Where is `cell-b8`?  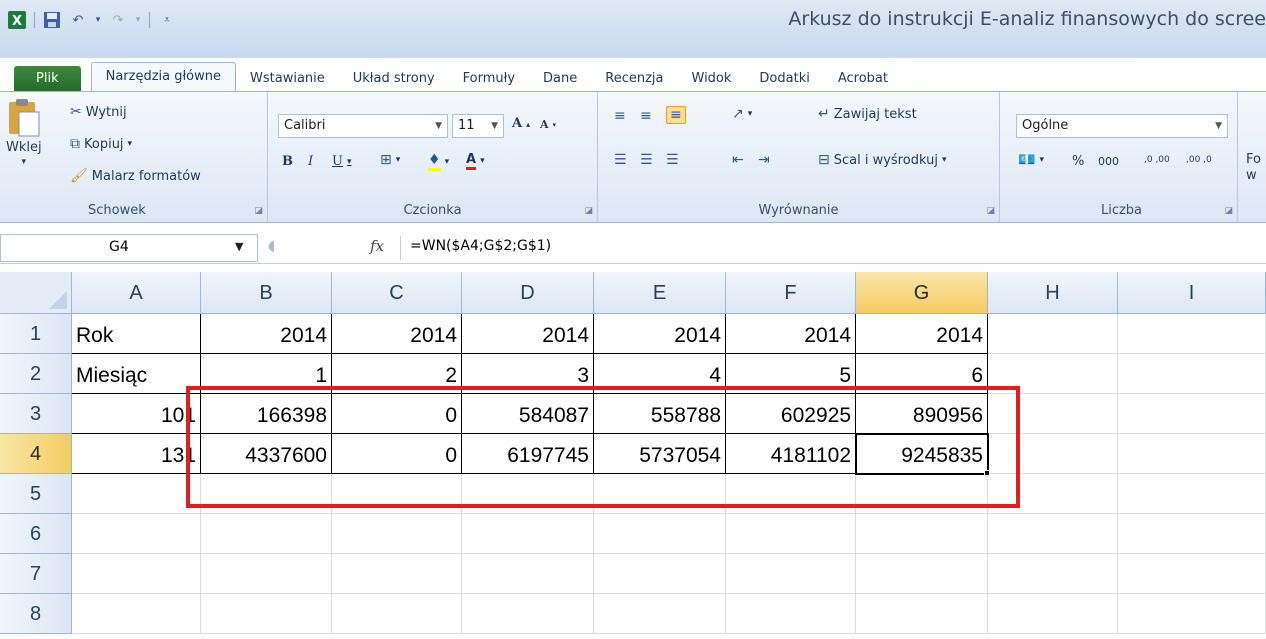 cell-b8 is located at coordinates (266, 614).